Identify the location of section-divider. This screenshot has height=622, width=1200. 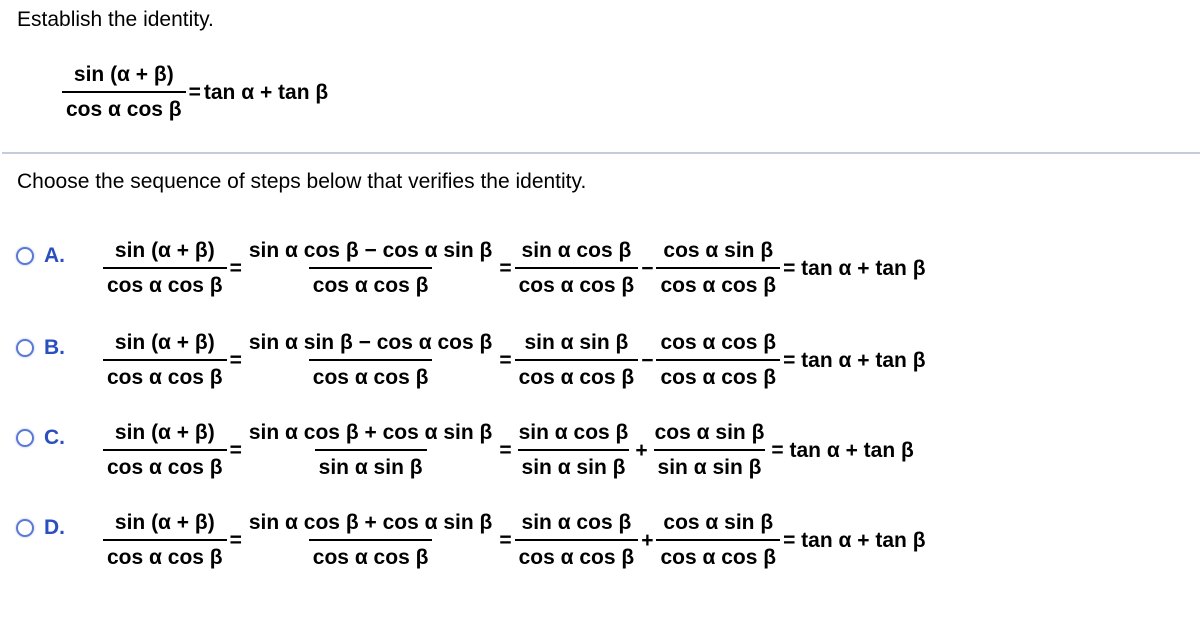
(601, 153).